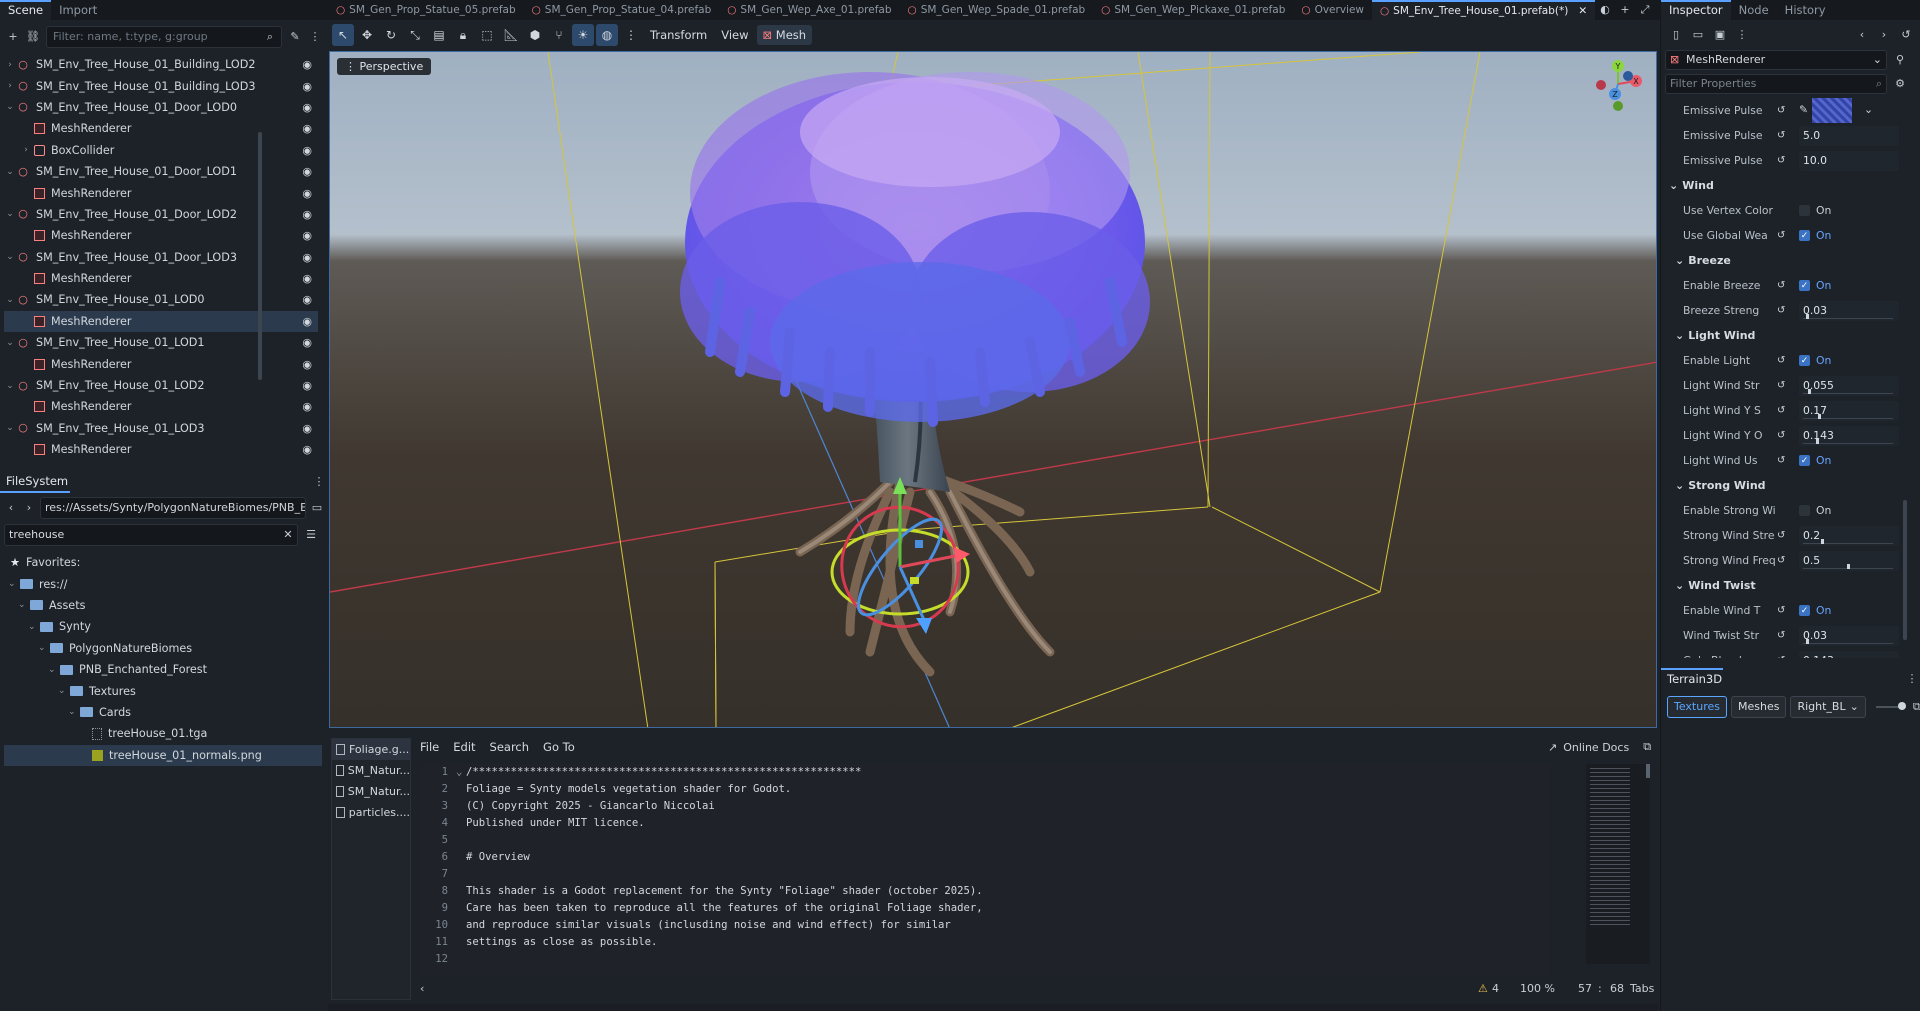  Describe the element at coordinates (311, 535) in the screenshot. I see `sort-icon: ☰` at that location.